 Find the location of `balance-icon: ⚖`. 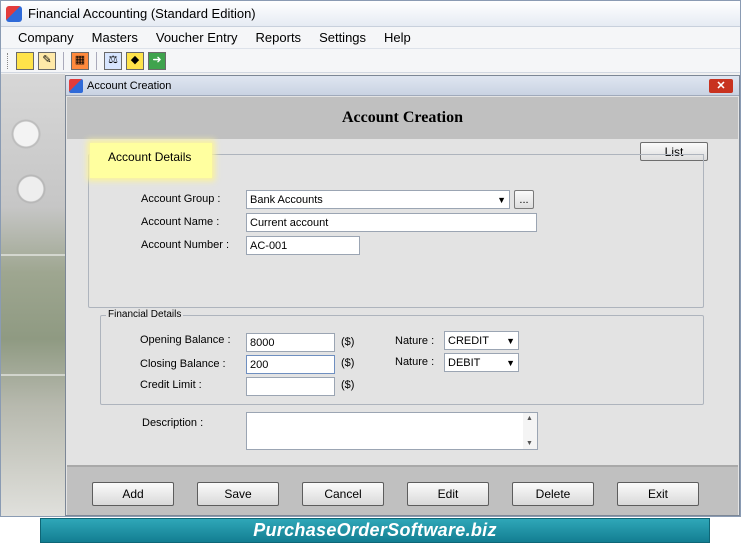

balance-icon: ⚖ is located at coordinates (113, 60).